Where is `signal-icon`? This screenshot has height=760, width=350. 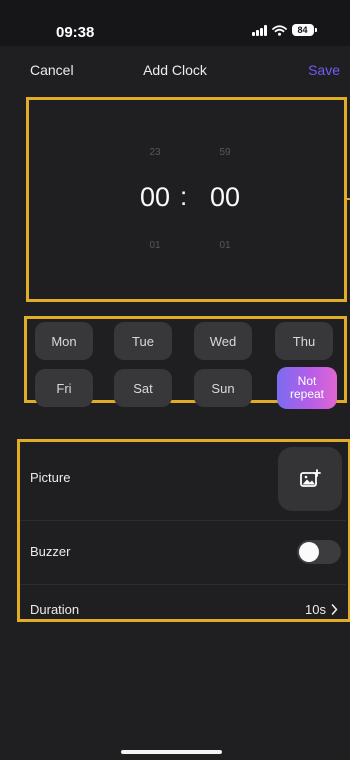
signal-icon is located at coordinates (259, 30).